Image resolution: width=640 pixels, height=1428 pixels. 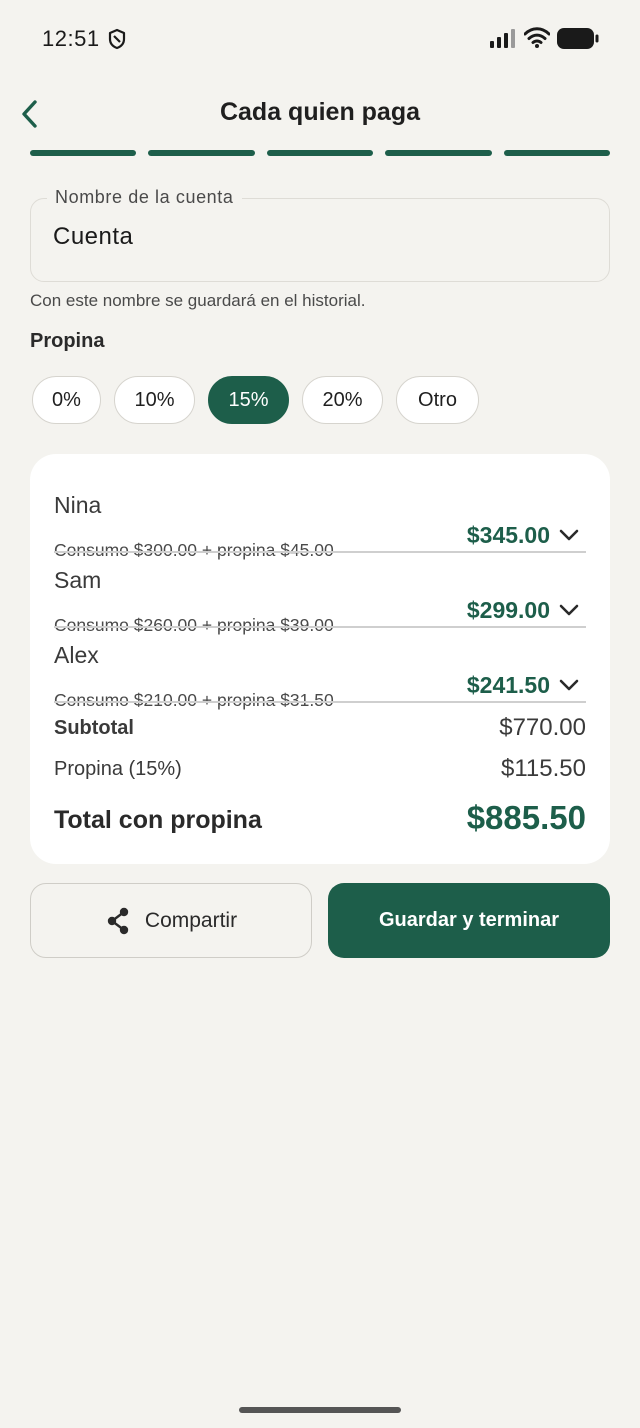 What do you see at coordinates (118, 769) in the screenshot?
I see `tip-total-label: Propina (15%)` at bounding box center [118, 769].